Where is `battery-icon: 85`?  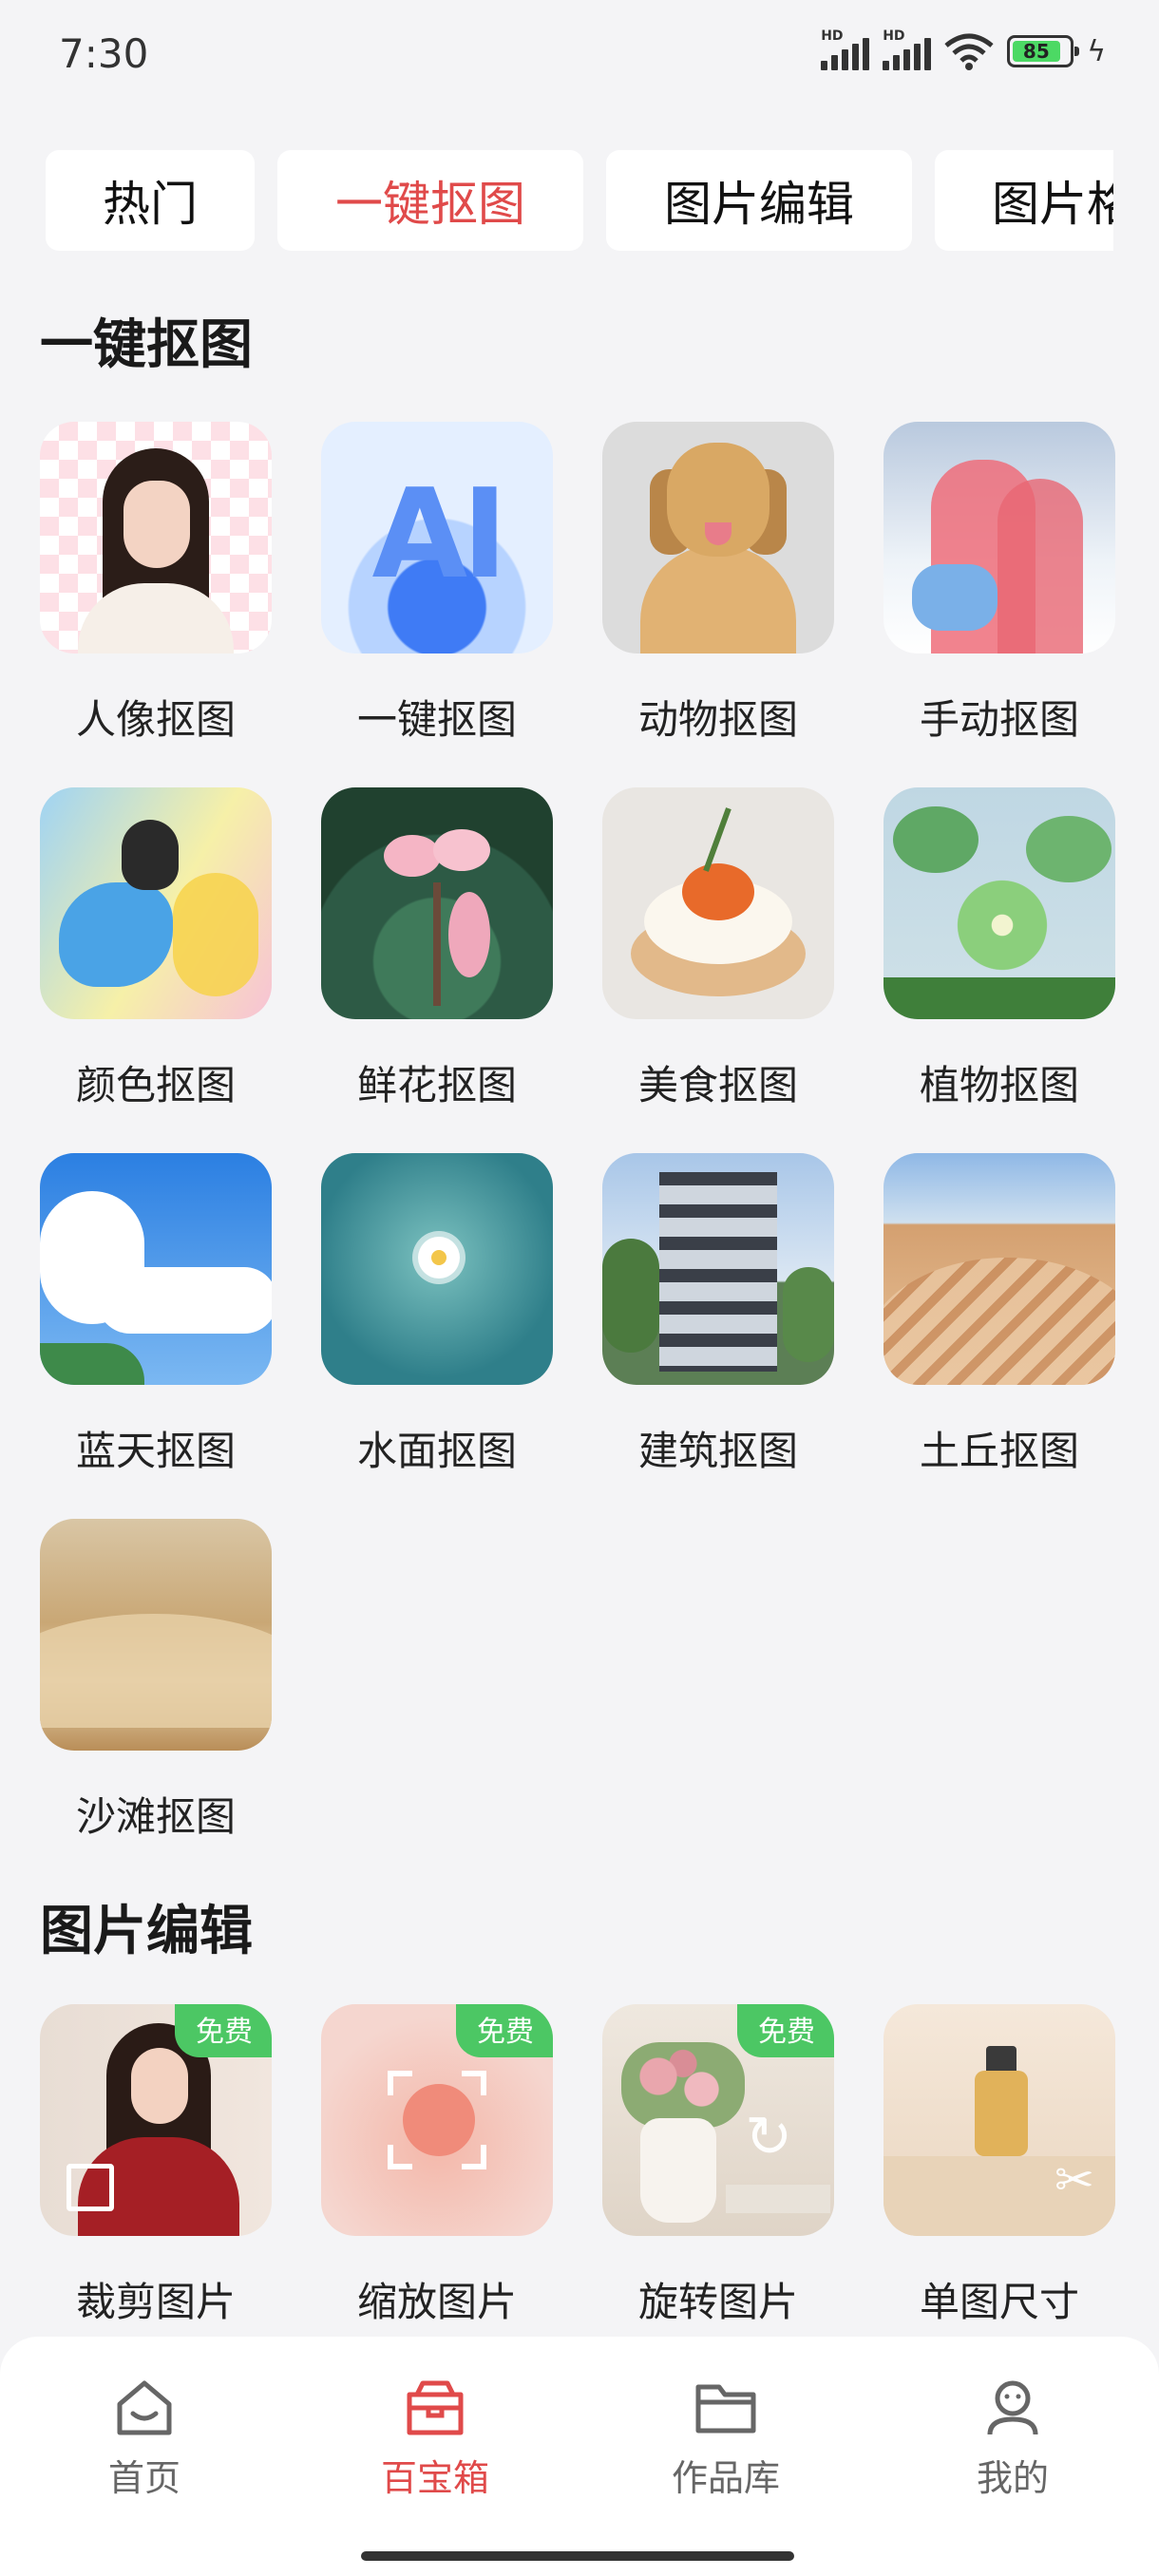
battery-icon: 85 is located at coordinates (1043, 51).